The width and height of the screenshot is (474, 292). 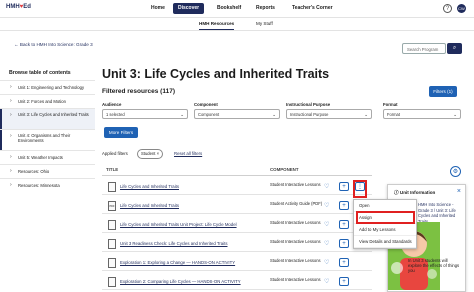 What do you see at coordinates (284, 169) in the screenshot?
I see `column-component: COMPONENT` at bounding box center [284, 169].